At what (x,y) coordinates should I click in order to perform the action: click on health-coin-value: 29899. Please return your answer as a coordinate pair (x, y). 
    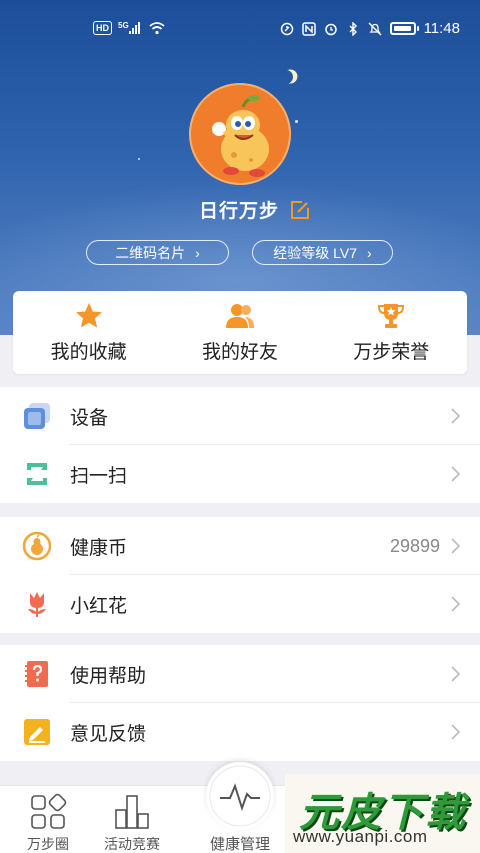
    Looking at the image, I should click on (414, 545).